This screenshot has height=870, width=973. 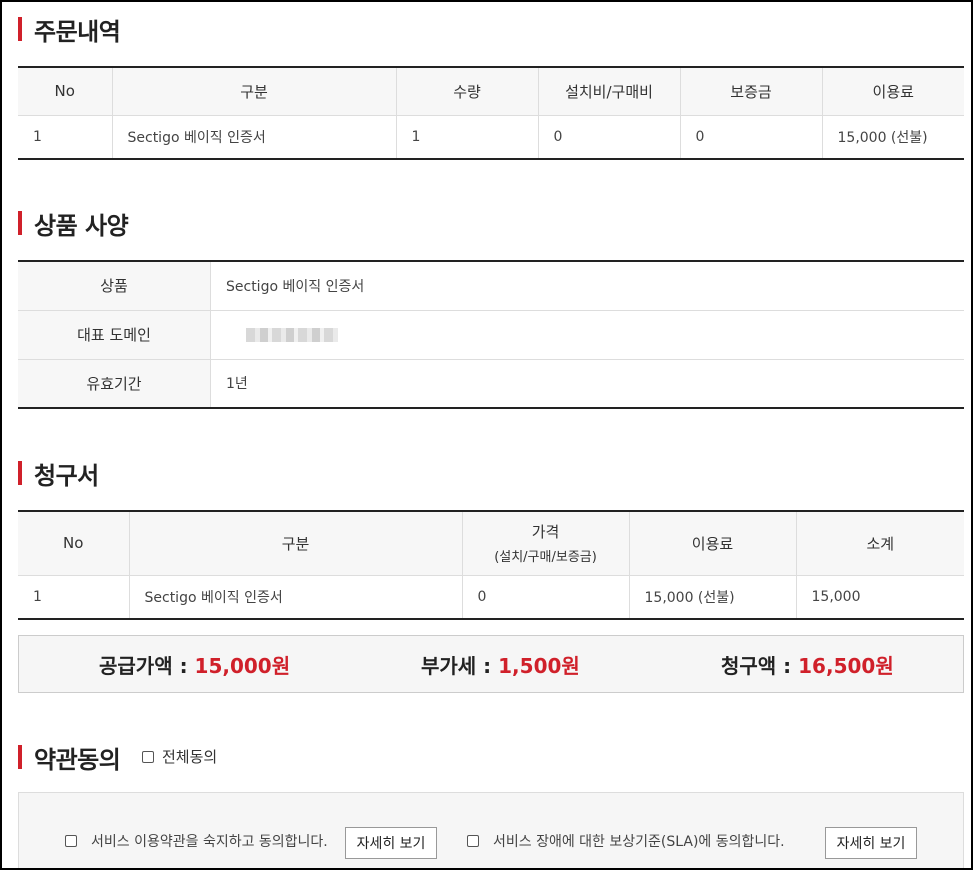 I want to click on order-cell-no: 1, so click(x=37, y=136).